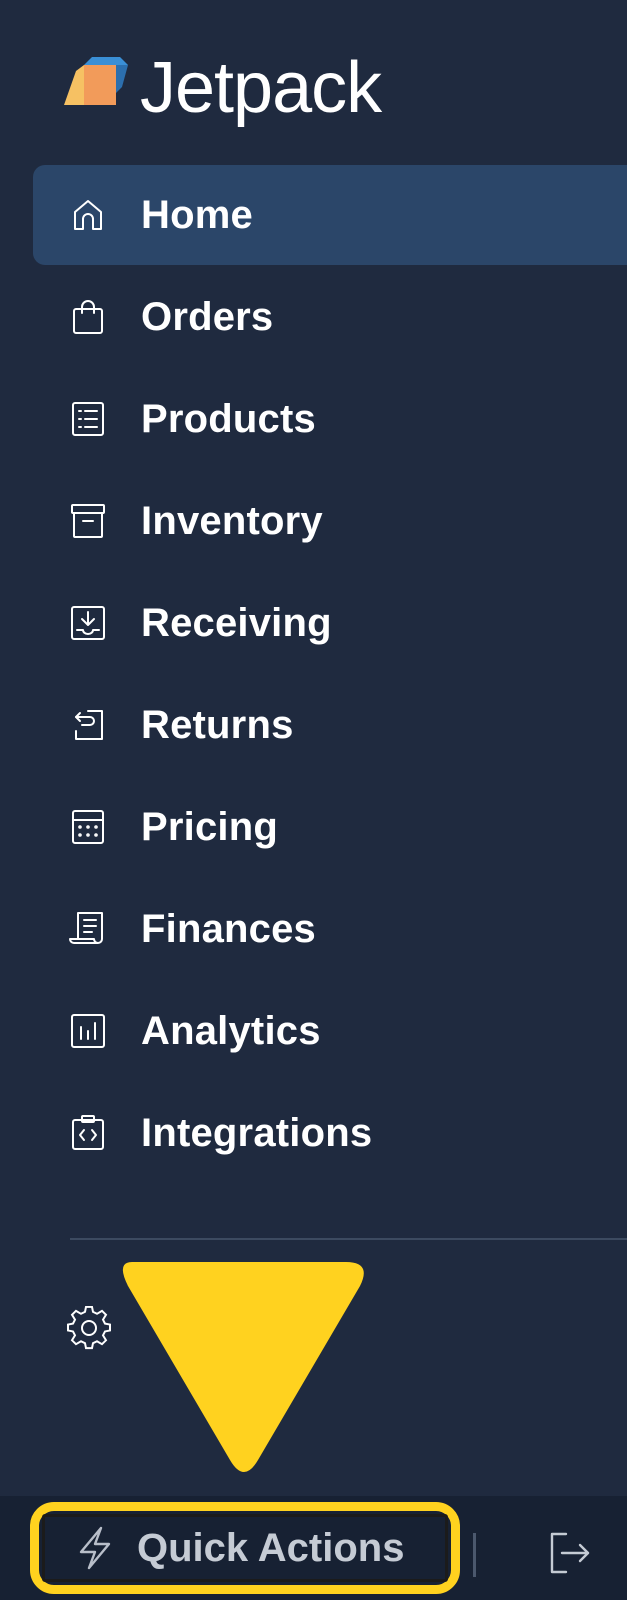 The image size is (627, 1600). I want to click on nav-item-products: Products, so click(330, 419).